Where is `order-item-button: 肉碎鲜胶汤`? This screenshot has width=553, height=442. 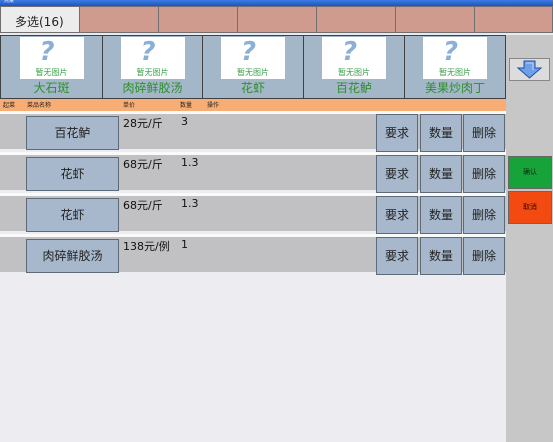 order-item-button: 肉碎鲜胶汤 is located at coordinates (72, 256).